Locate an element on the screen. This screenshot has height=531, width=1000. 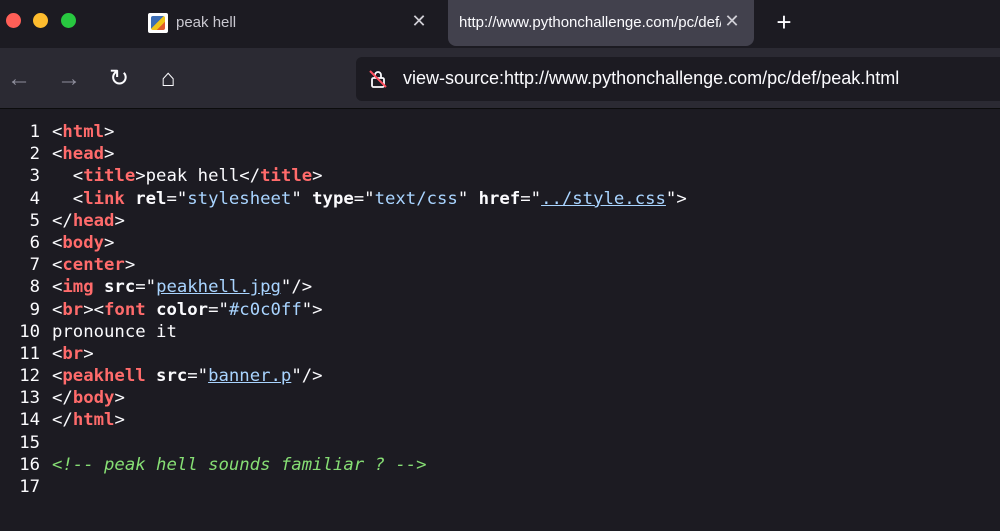
source-line: 5 </head> is located at coordinates (500, 221).